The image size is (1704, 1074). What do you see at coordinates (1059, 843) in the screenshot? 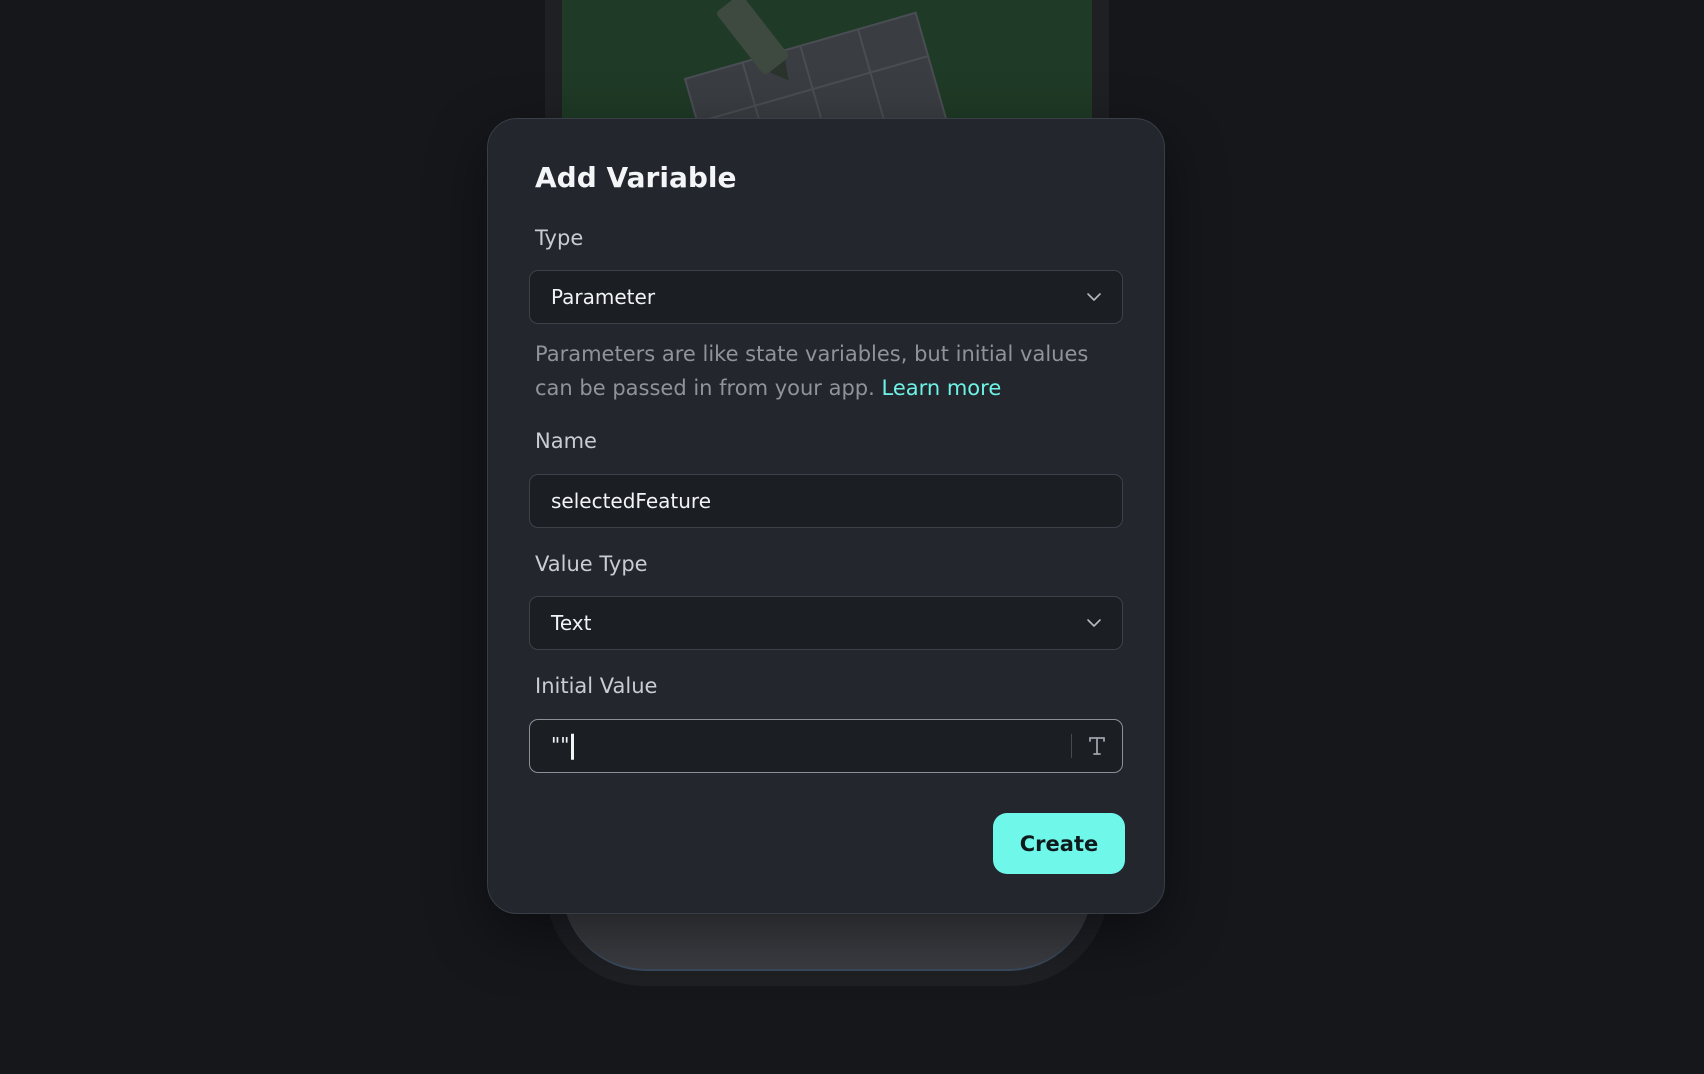
I see `create-button: Create` at bounding box center [1059, 843].